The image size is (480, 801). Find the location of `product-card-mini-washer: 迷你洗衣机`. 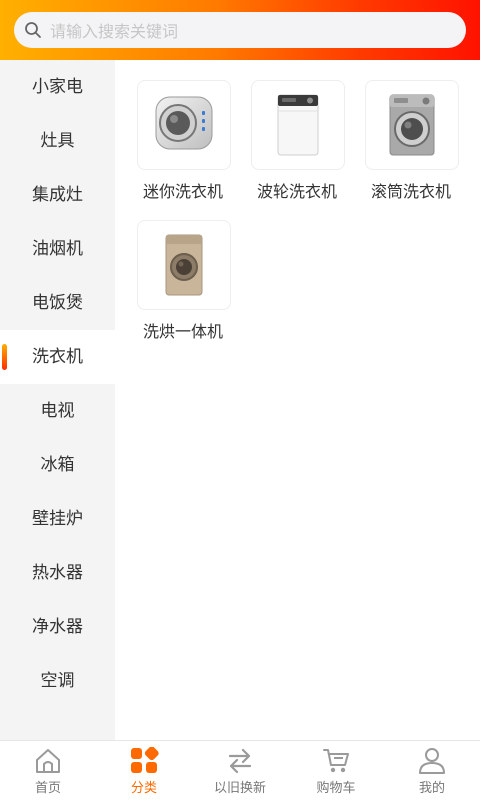

product-card-mini-washer: 迷你洗衣机 is located at coordinates (189, 145).